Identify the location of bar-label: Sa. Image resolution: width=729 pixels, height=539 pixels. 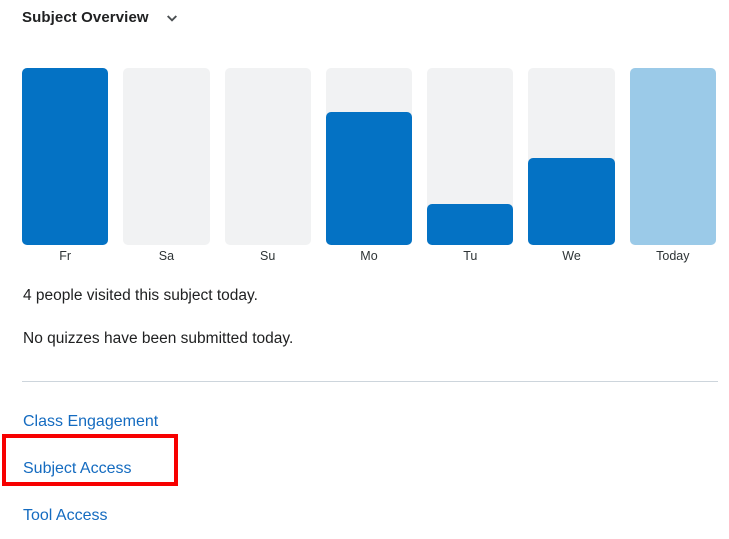
(166, 256).